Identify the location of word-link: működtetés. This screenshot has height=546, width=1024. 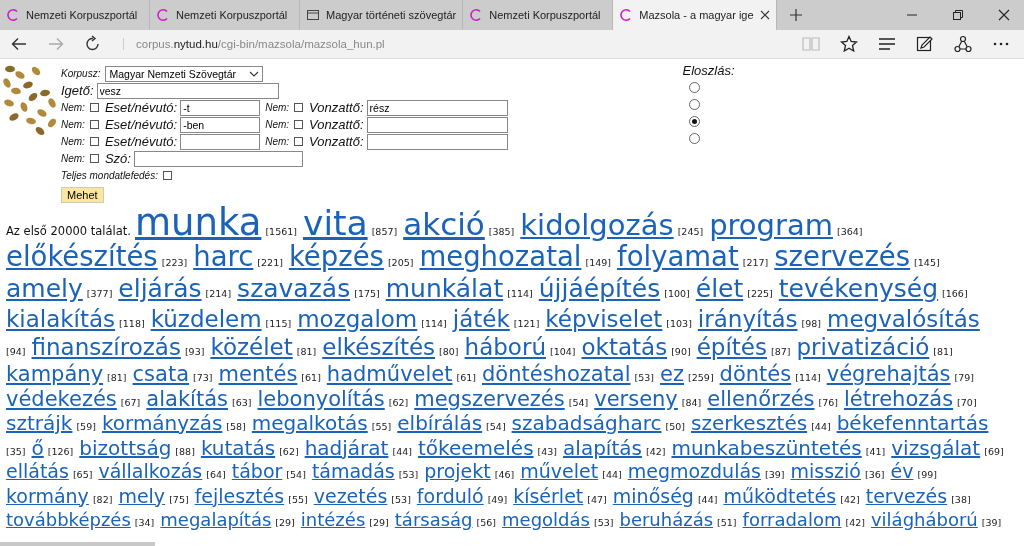
(780, 496).